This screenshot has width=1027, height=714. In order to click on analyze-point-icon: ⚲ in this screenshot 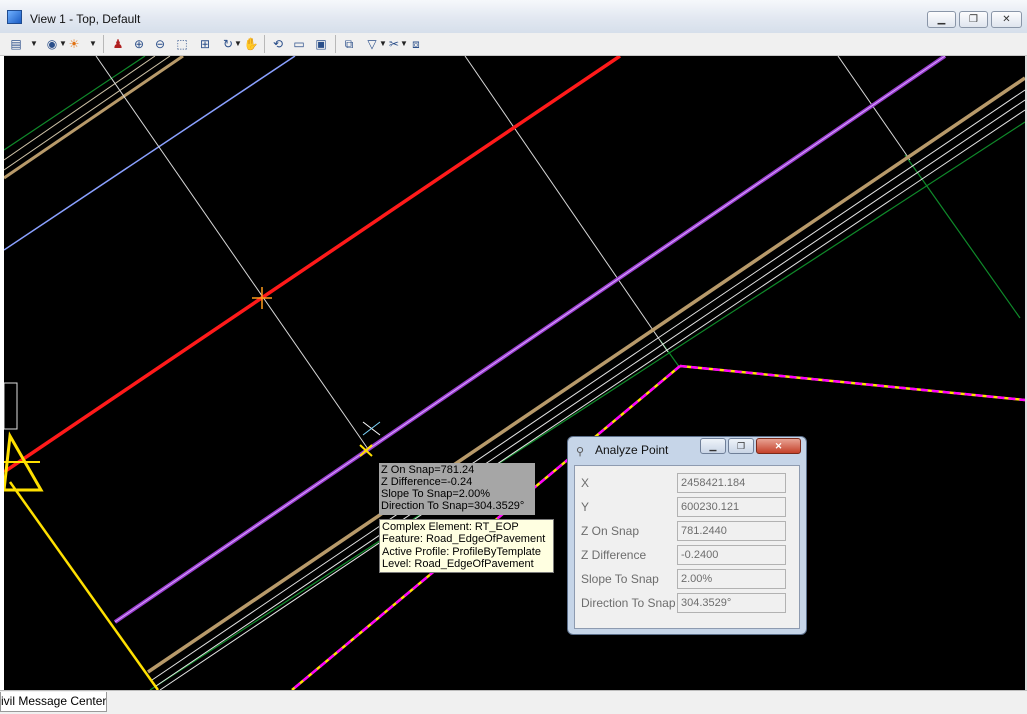, I will do `click(580, 452)`.